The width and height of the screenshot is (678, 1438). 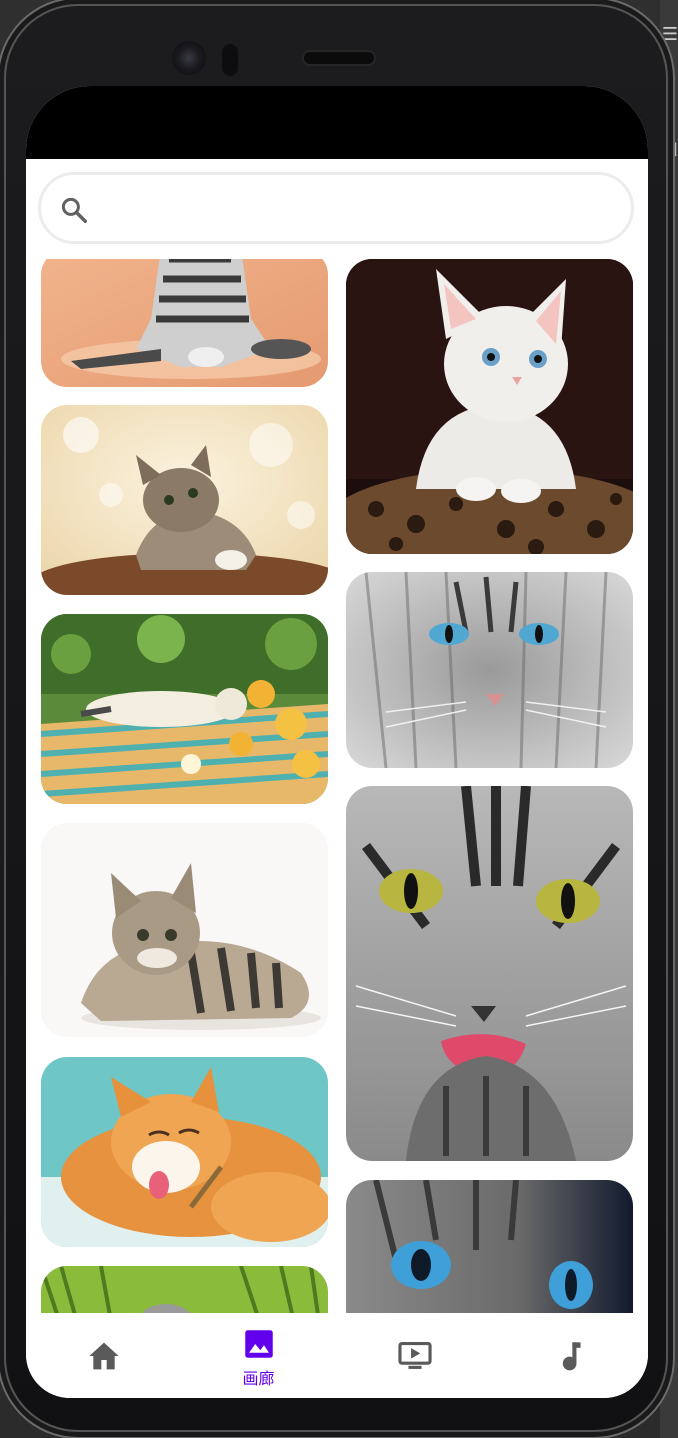 What do you see at coordinates (184, 930) in the screenshot?
I see `gallery-image-kitten-lying-down` at bounding box center [184, 930].